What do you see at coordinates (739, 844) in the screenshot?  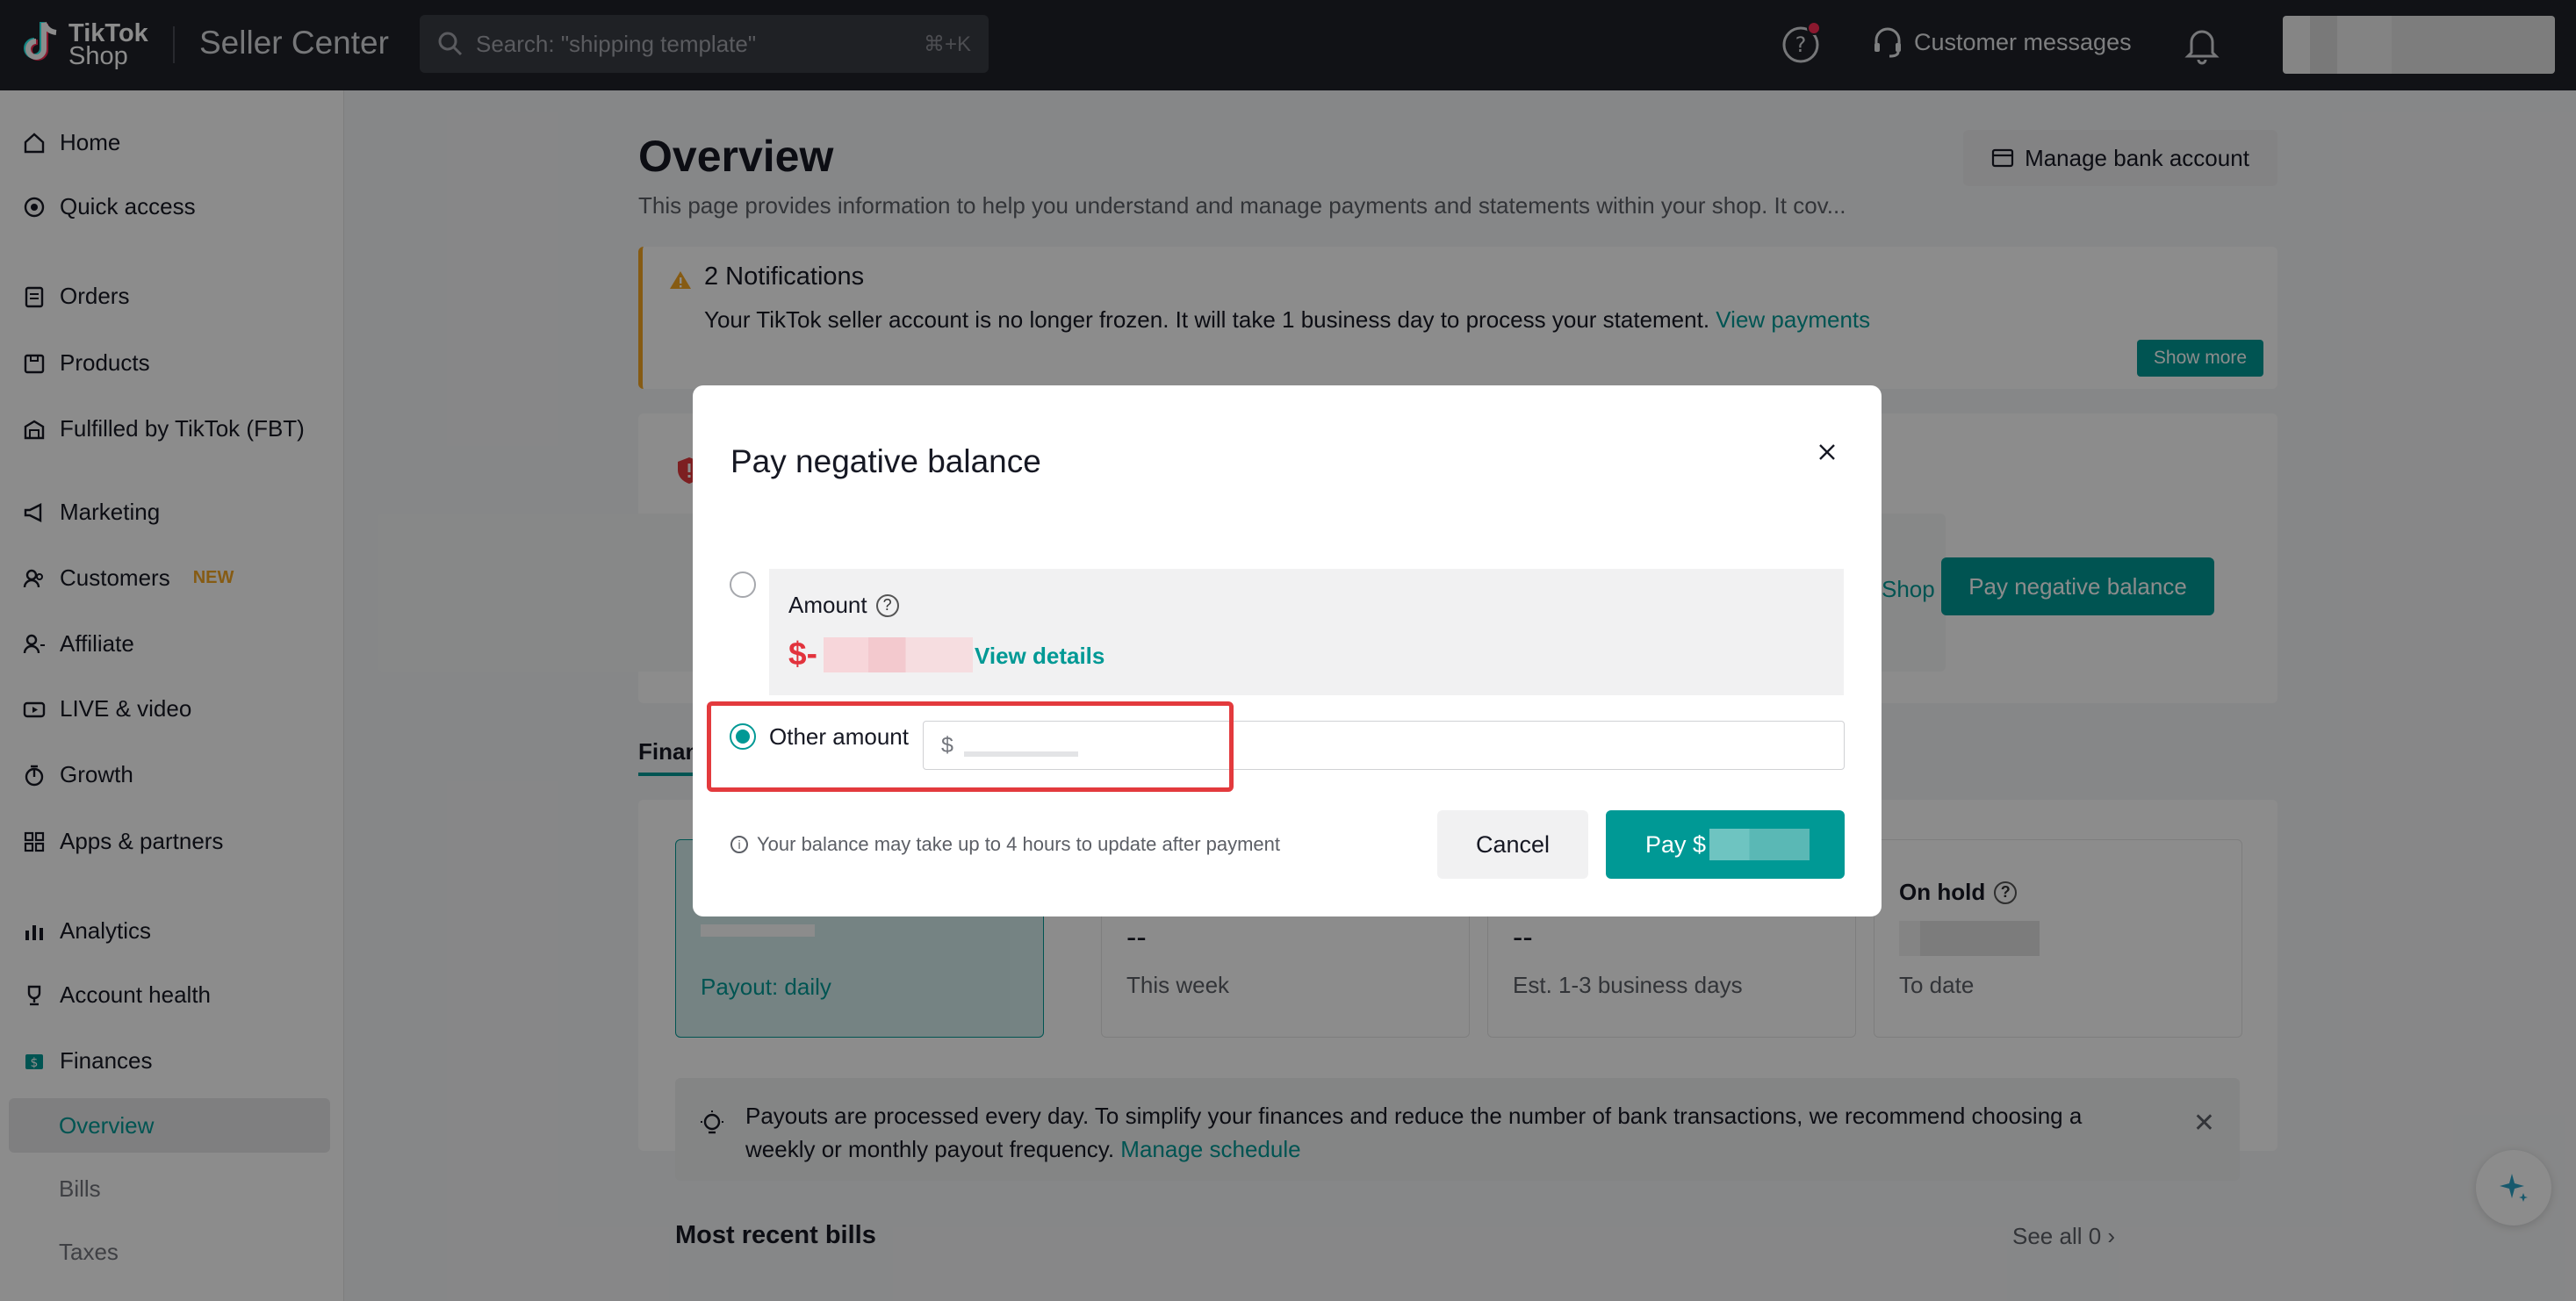 I see `info-icon: i` at bounding box center [739, 844].